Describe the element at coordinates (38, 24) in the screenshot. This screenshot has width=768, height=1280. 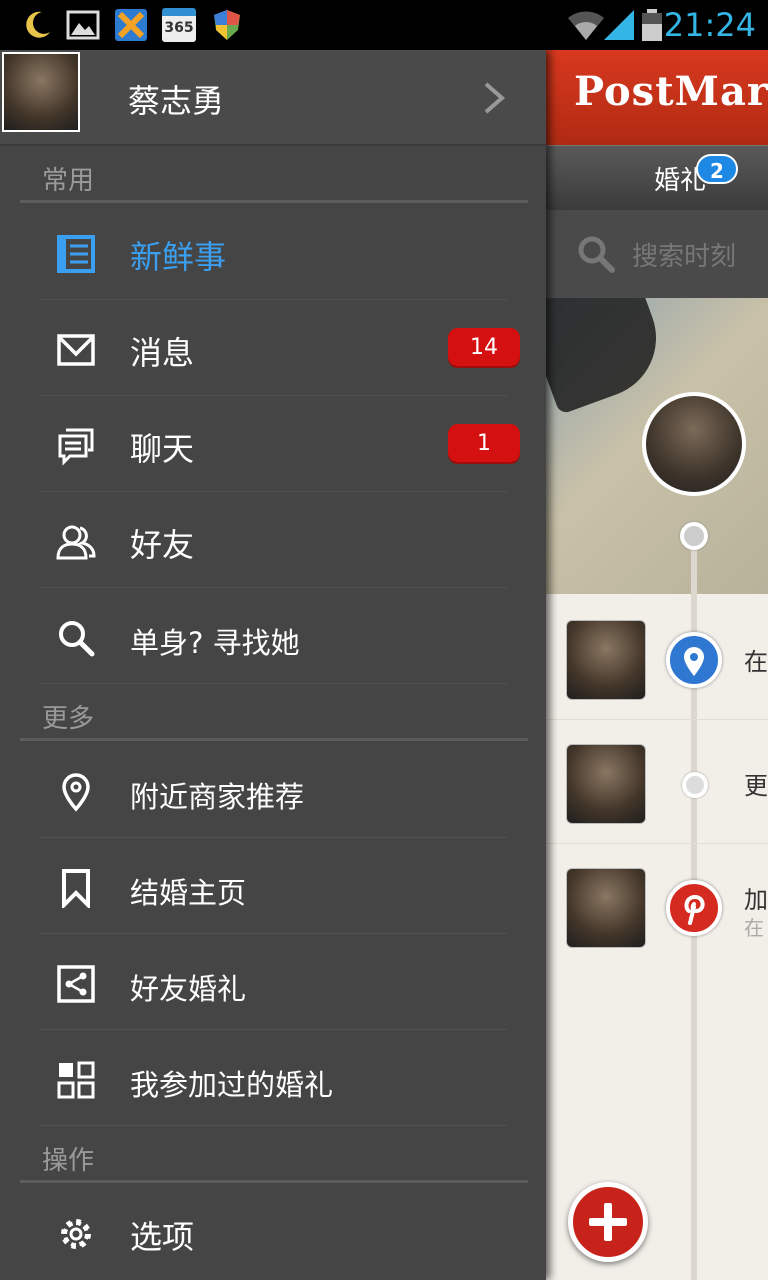
I see `moon-icon` at that location.